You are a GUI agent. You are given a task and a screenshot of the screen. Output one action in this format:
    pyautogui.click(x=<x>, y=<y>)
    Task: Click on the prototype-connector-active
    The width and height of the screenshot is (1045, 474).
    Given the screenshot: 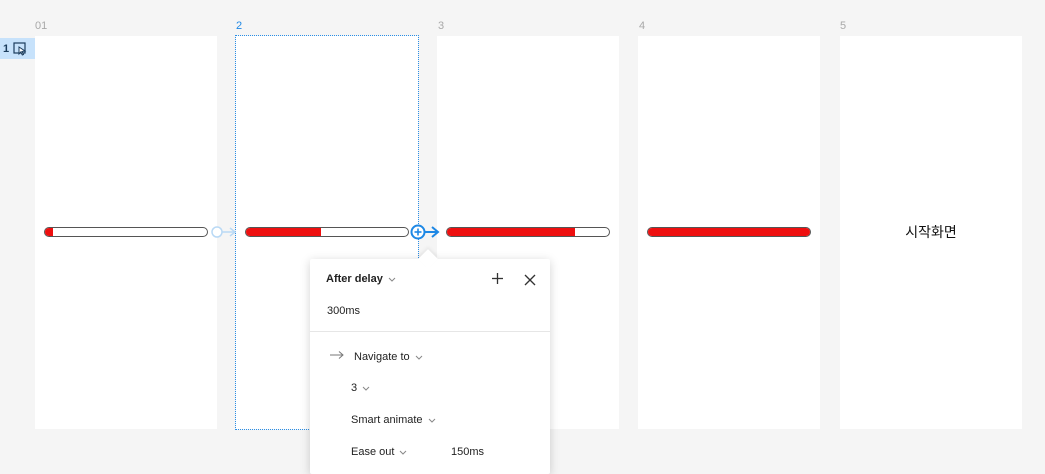 What is the action you would take?
    pyautogui.click(x=425, y=232)
    